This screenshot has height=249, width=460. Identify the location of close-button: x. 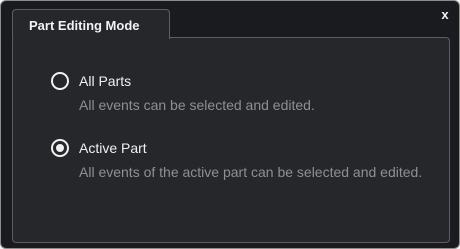
(445, 15).